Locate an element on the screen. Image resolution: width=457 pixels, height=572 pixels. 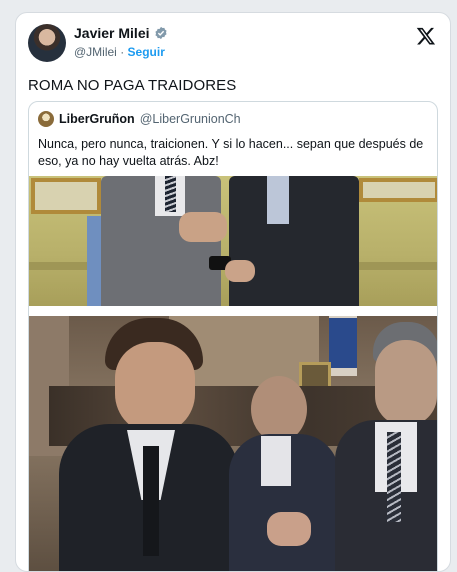
man-middle-shirt is located at coordinates (276, 461).